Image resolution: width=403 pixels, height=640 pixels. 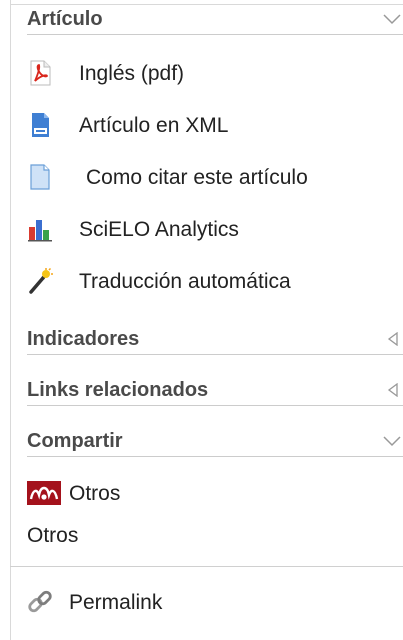 I want to click on section-header-indicadores: Indicadores, so click(x=215, y=339).